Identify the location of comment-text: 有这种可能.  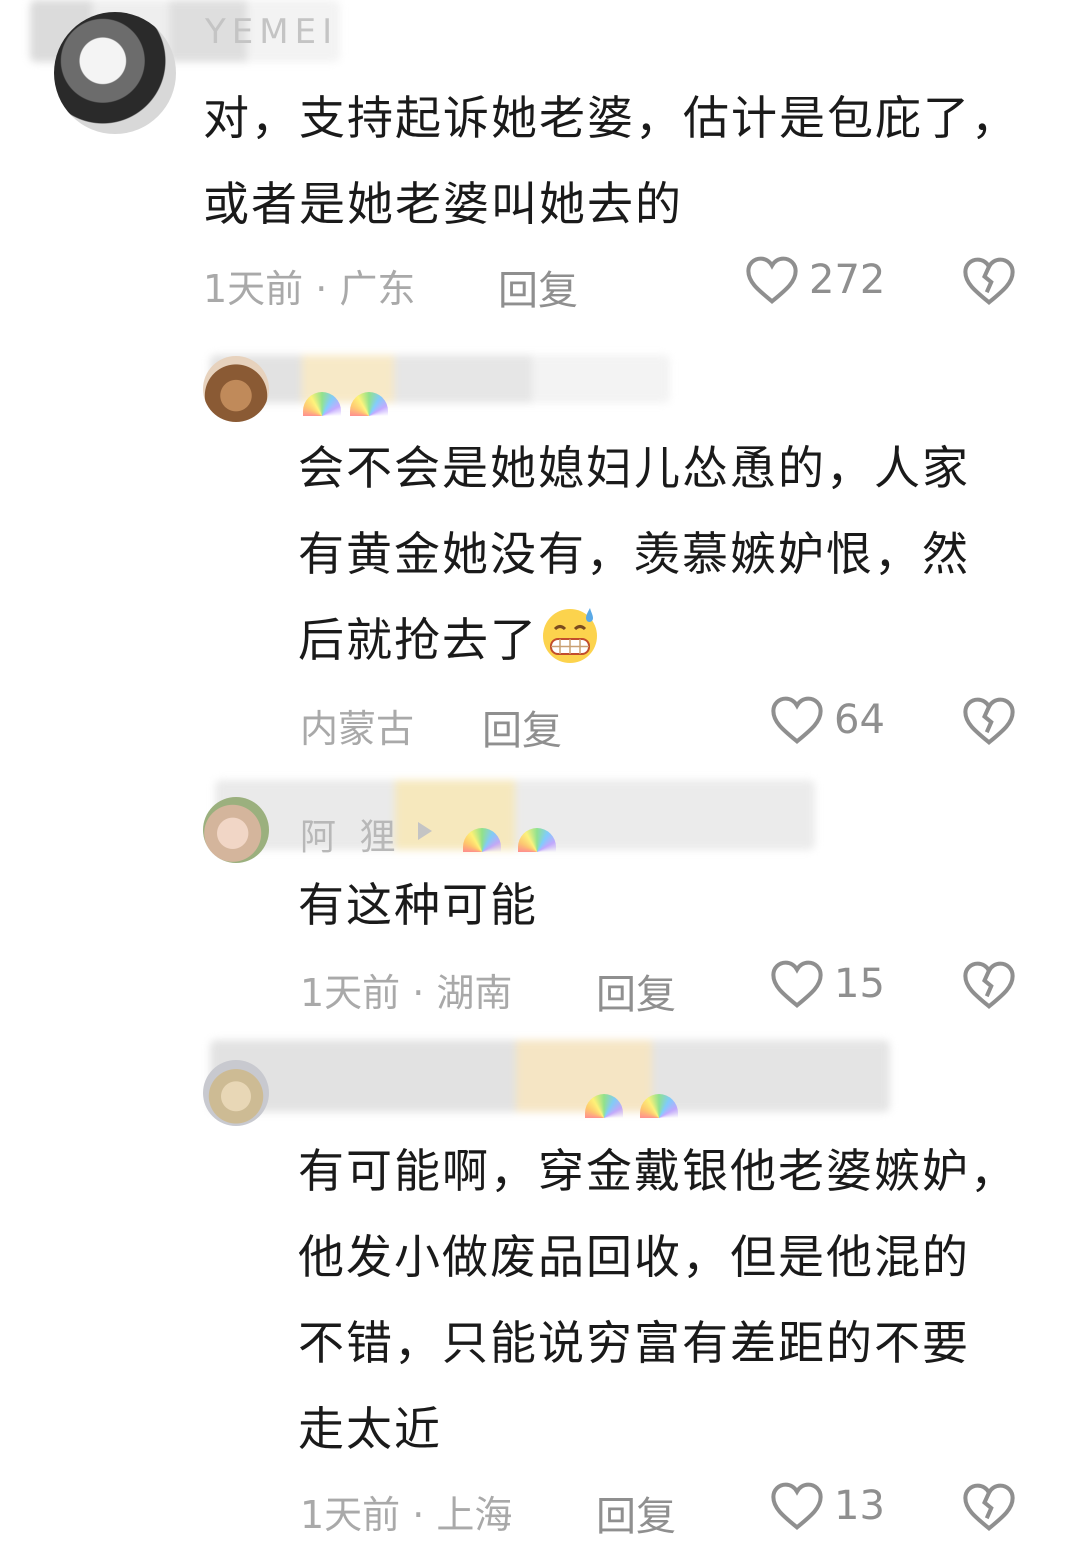
(418, 905).